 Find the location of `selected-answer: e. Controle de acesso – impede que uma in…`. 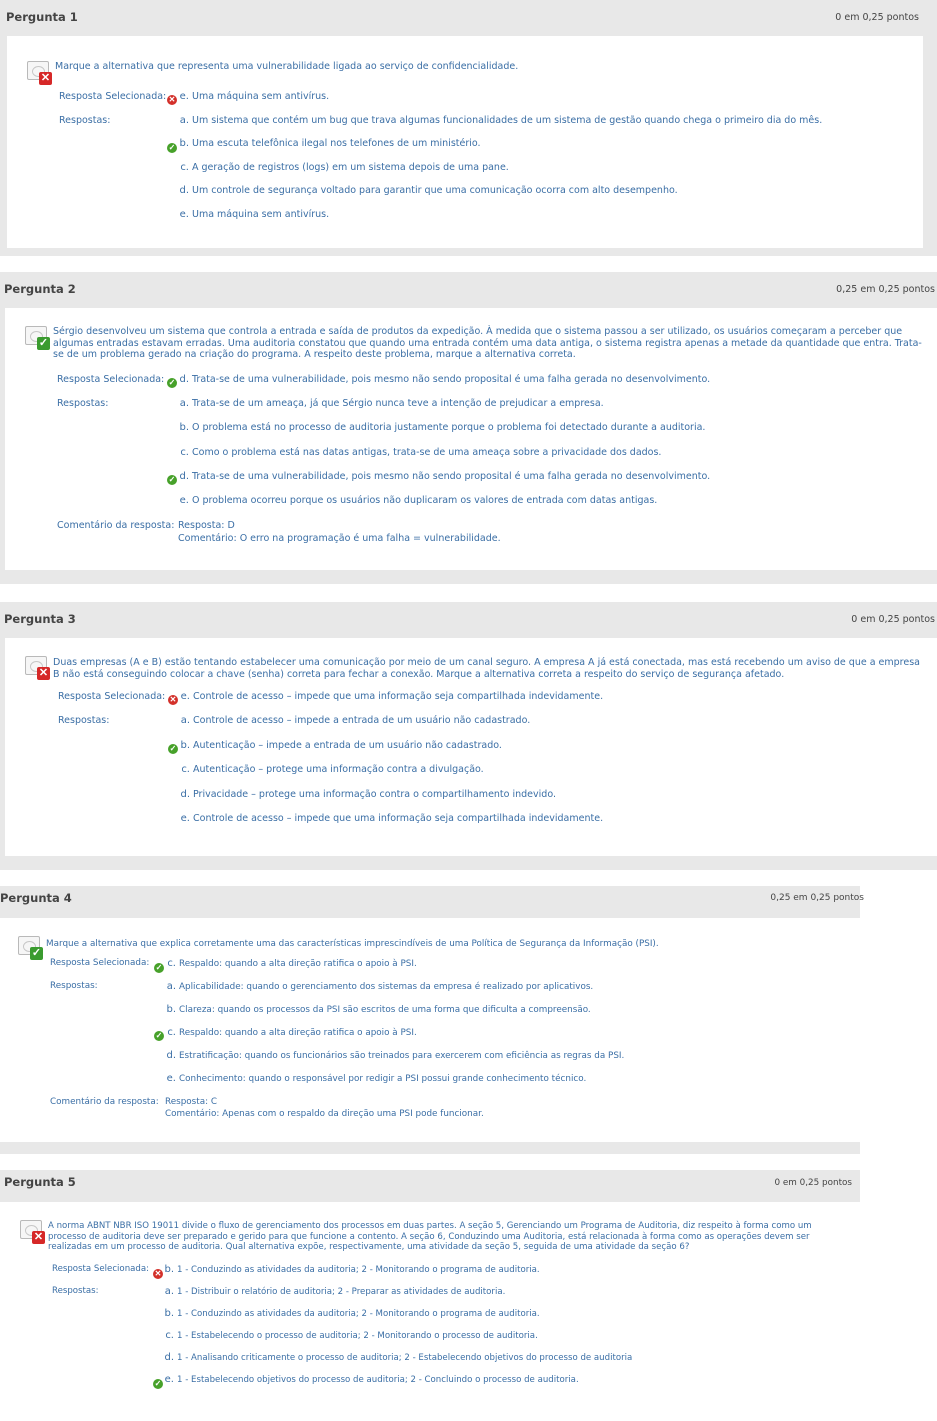

selected-answer: e. Controle de acesso – impede que uma in… is located at coordinates (392, 696).